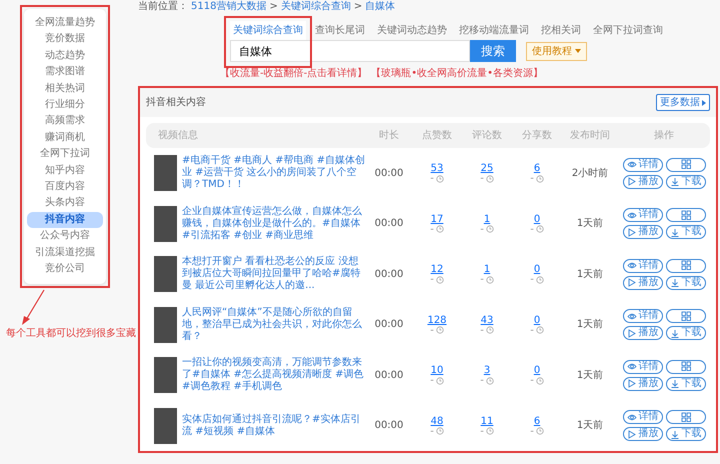 The height and width of the screenshot is (464, 720). What do you see at coordinates (65, 269) in the screenshot?
I see `sidebar-item: 竞价公司` at bounding box center [65, 269].